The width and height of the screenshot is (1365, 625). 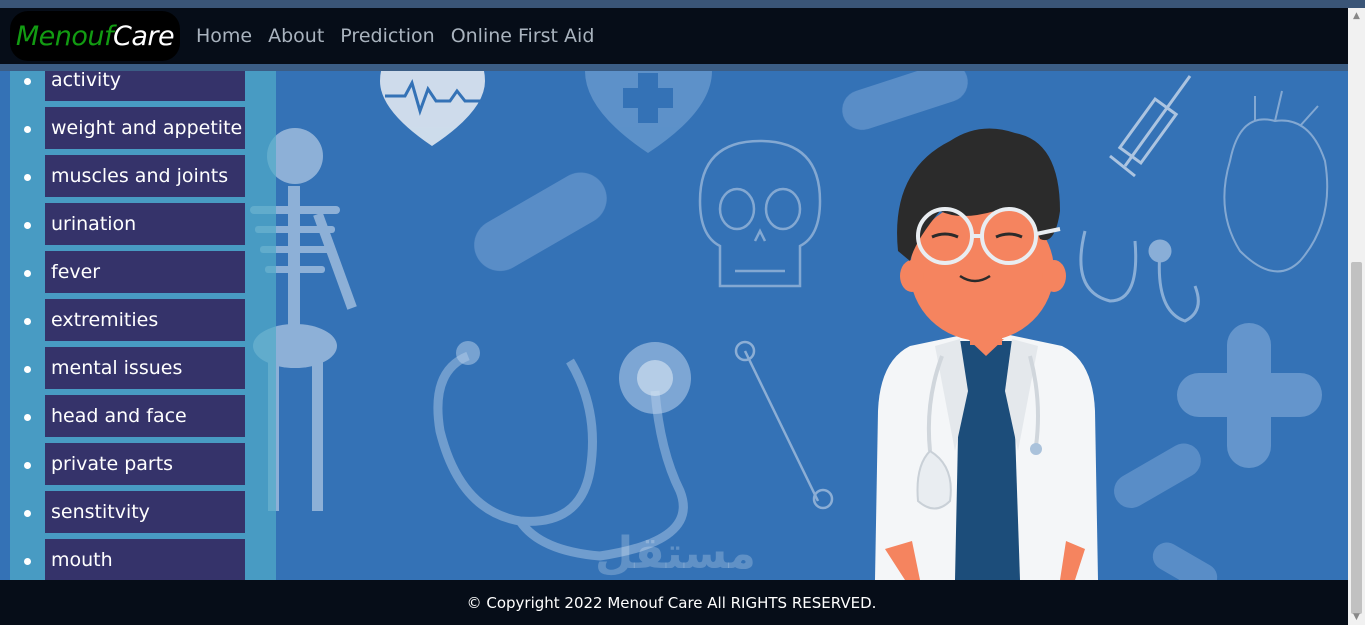 What do you see at coordinates (648, 112) in the screenshot?
I see `heart-plus-icon` at bounding box center [648, 112].